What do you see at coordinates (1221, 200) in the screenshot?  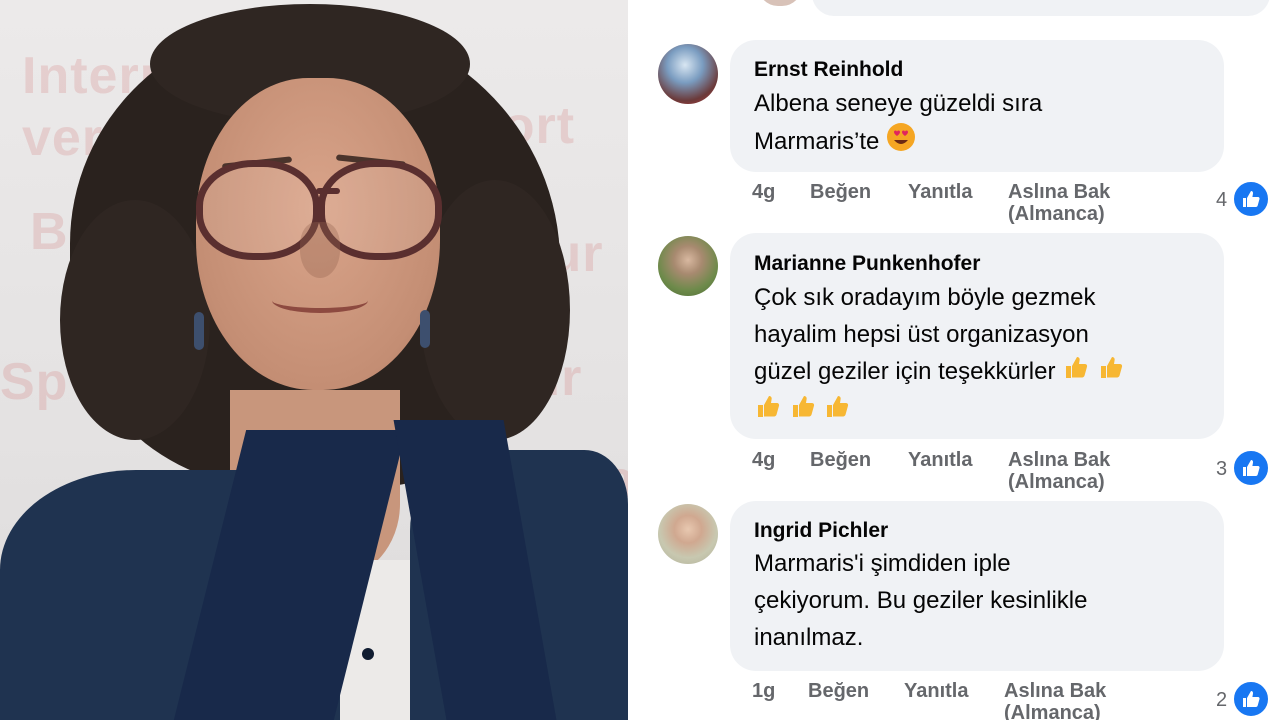 I see `reaction-count: 4` at bounding box center [1221, 200].